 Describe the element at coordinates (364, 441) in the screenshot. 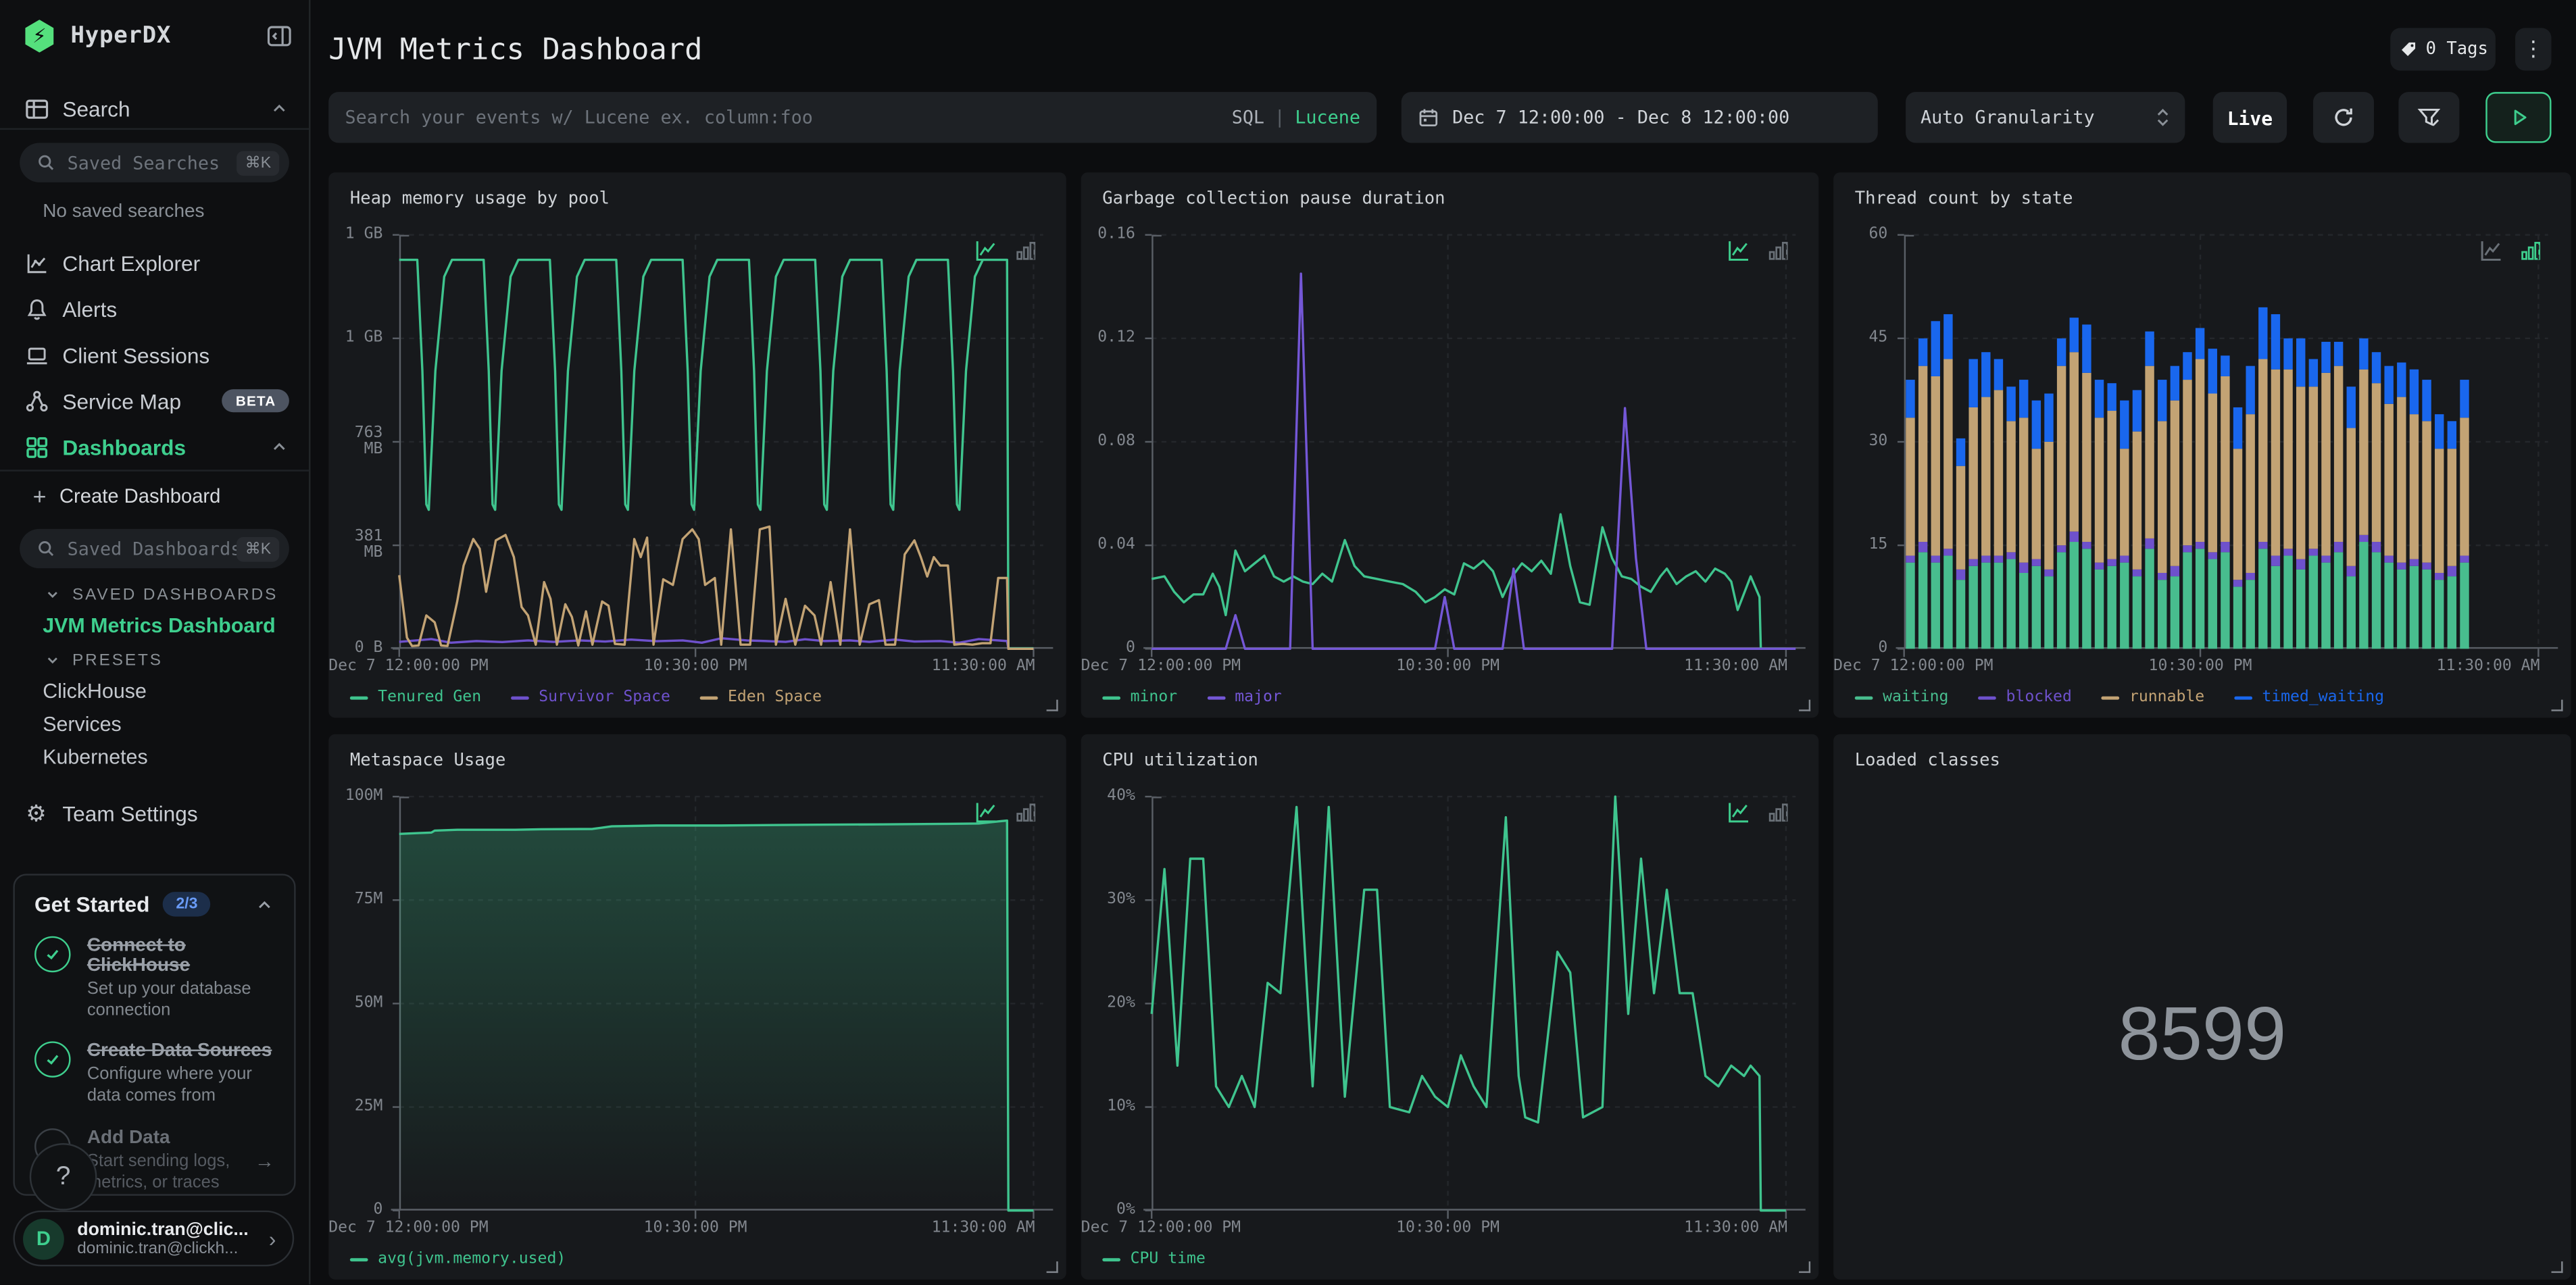

I see `y-axis-labels: 1 GB 1 GB 763 MB 381 MB 0 B` at that location.